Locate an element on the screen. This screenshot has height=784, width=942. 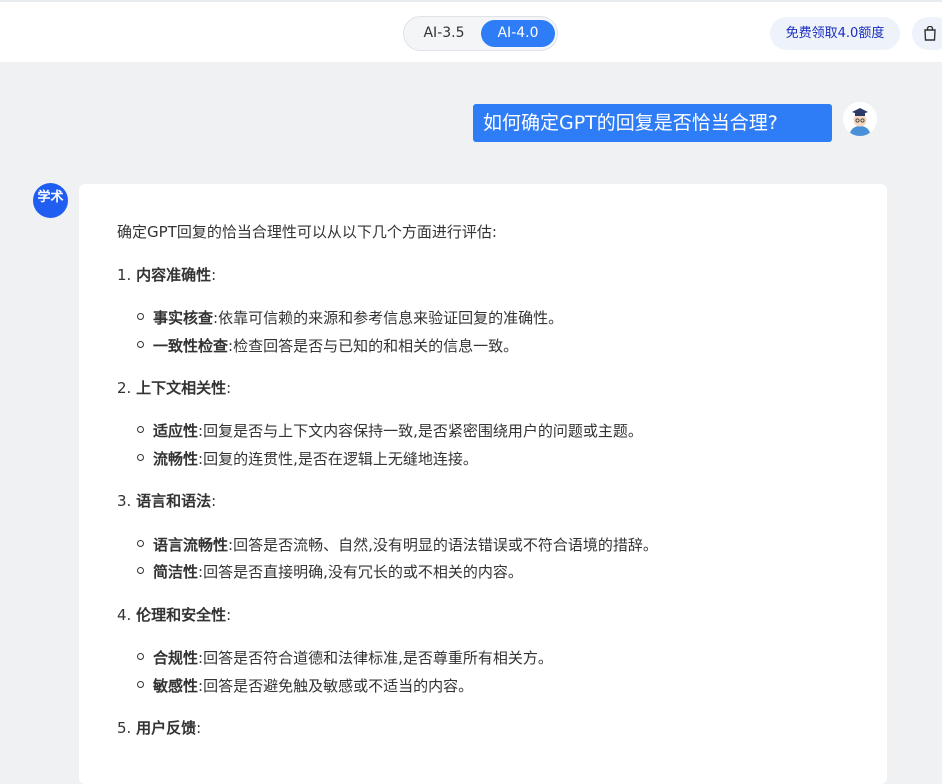
list-item: 事实核查:依靠可信赖的来源和参考信息来验证回复的准确性。 is located at coordinates (350, 317).